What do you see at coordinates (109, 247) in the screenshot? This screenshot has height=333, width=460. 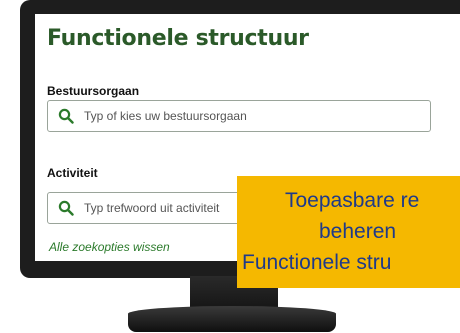 I see `clear-search-link: Alle zoekopties wissen` at bounding box center [109, 247].